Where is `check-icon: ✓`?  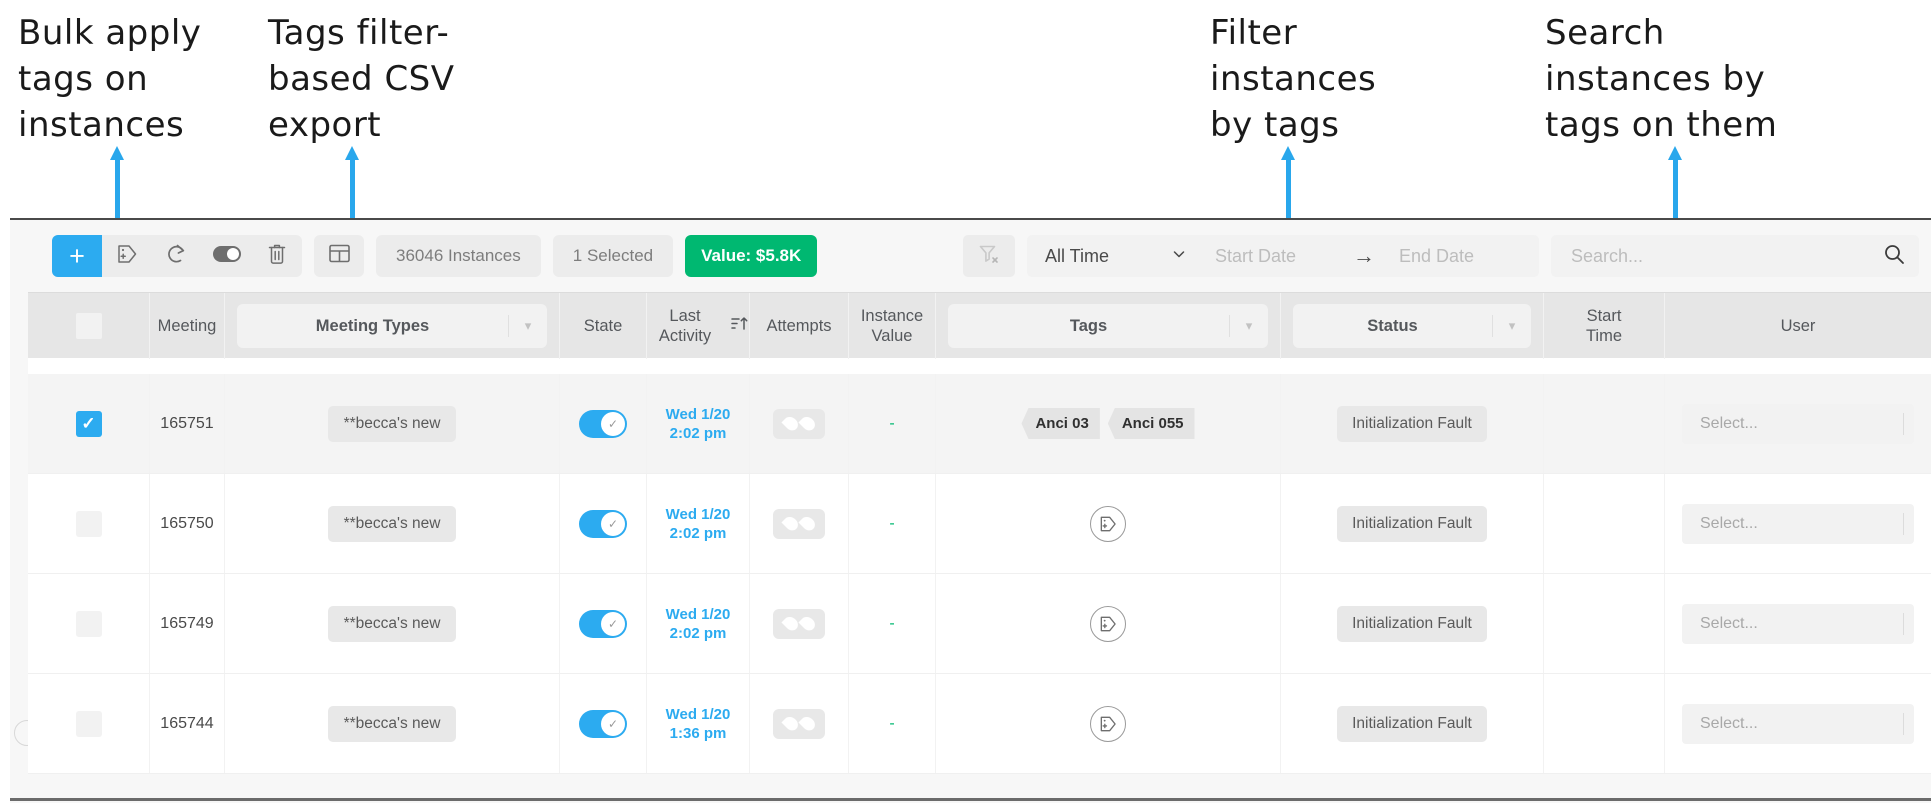
check-icon: ✓ is located at coordinates (613, 523).